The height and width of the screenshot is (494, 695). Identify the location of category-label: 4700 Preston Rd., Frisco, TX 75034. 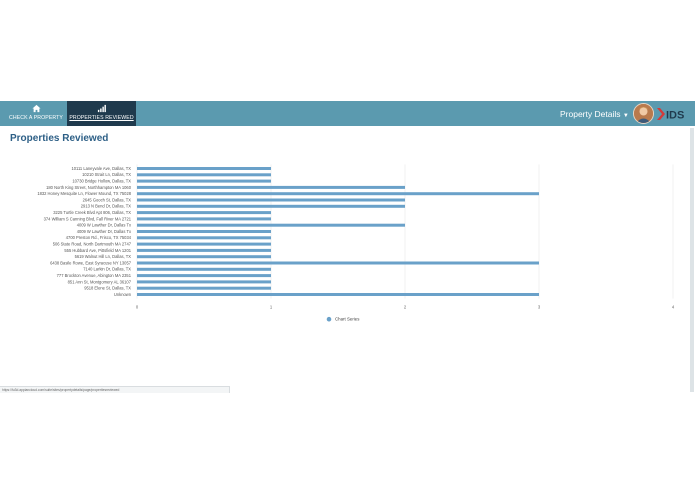
(99, 237).